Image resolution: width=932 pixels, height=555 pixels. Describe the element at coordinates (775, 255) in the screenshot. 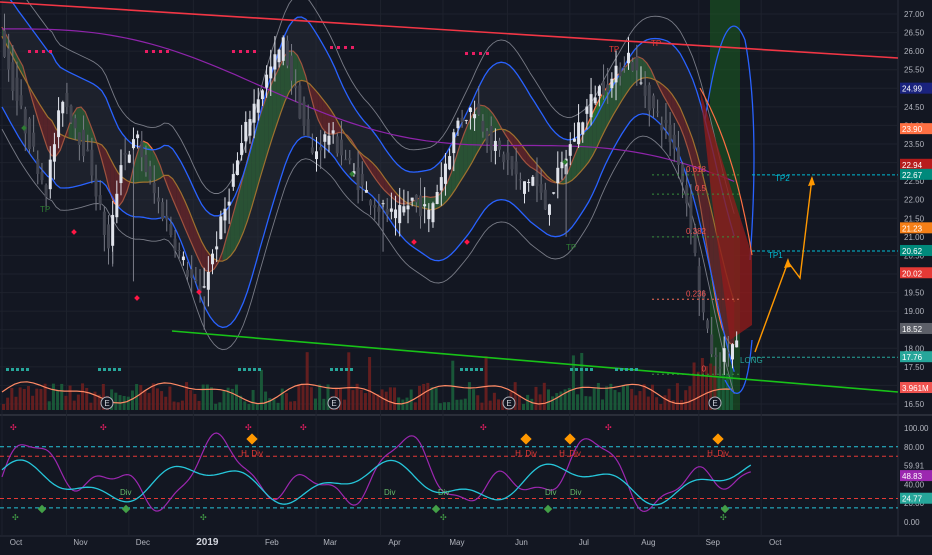

I see `tp1-label: TP1` at that location.